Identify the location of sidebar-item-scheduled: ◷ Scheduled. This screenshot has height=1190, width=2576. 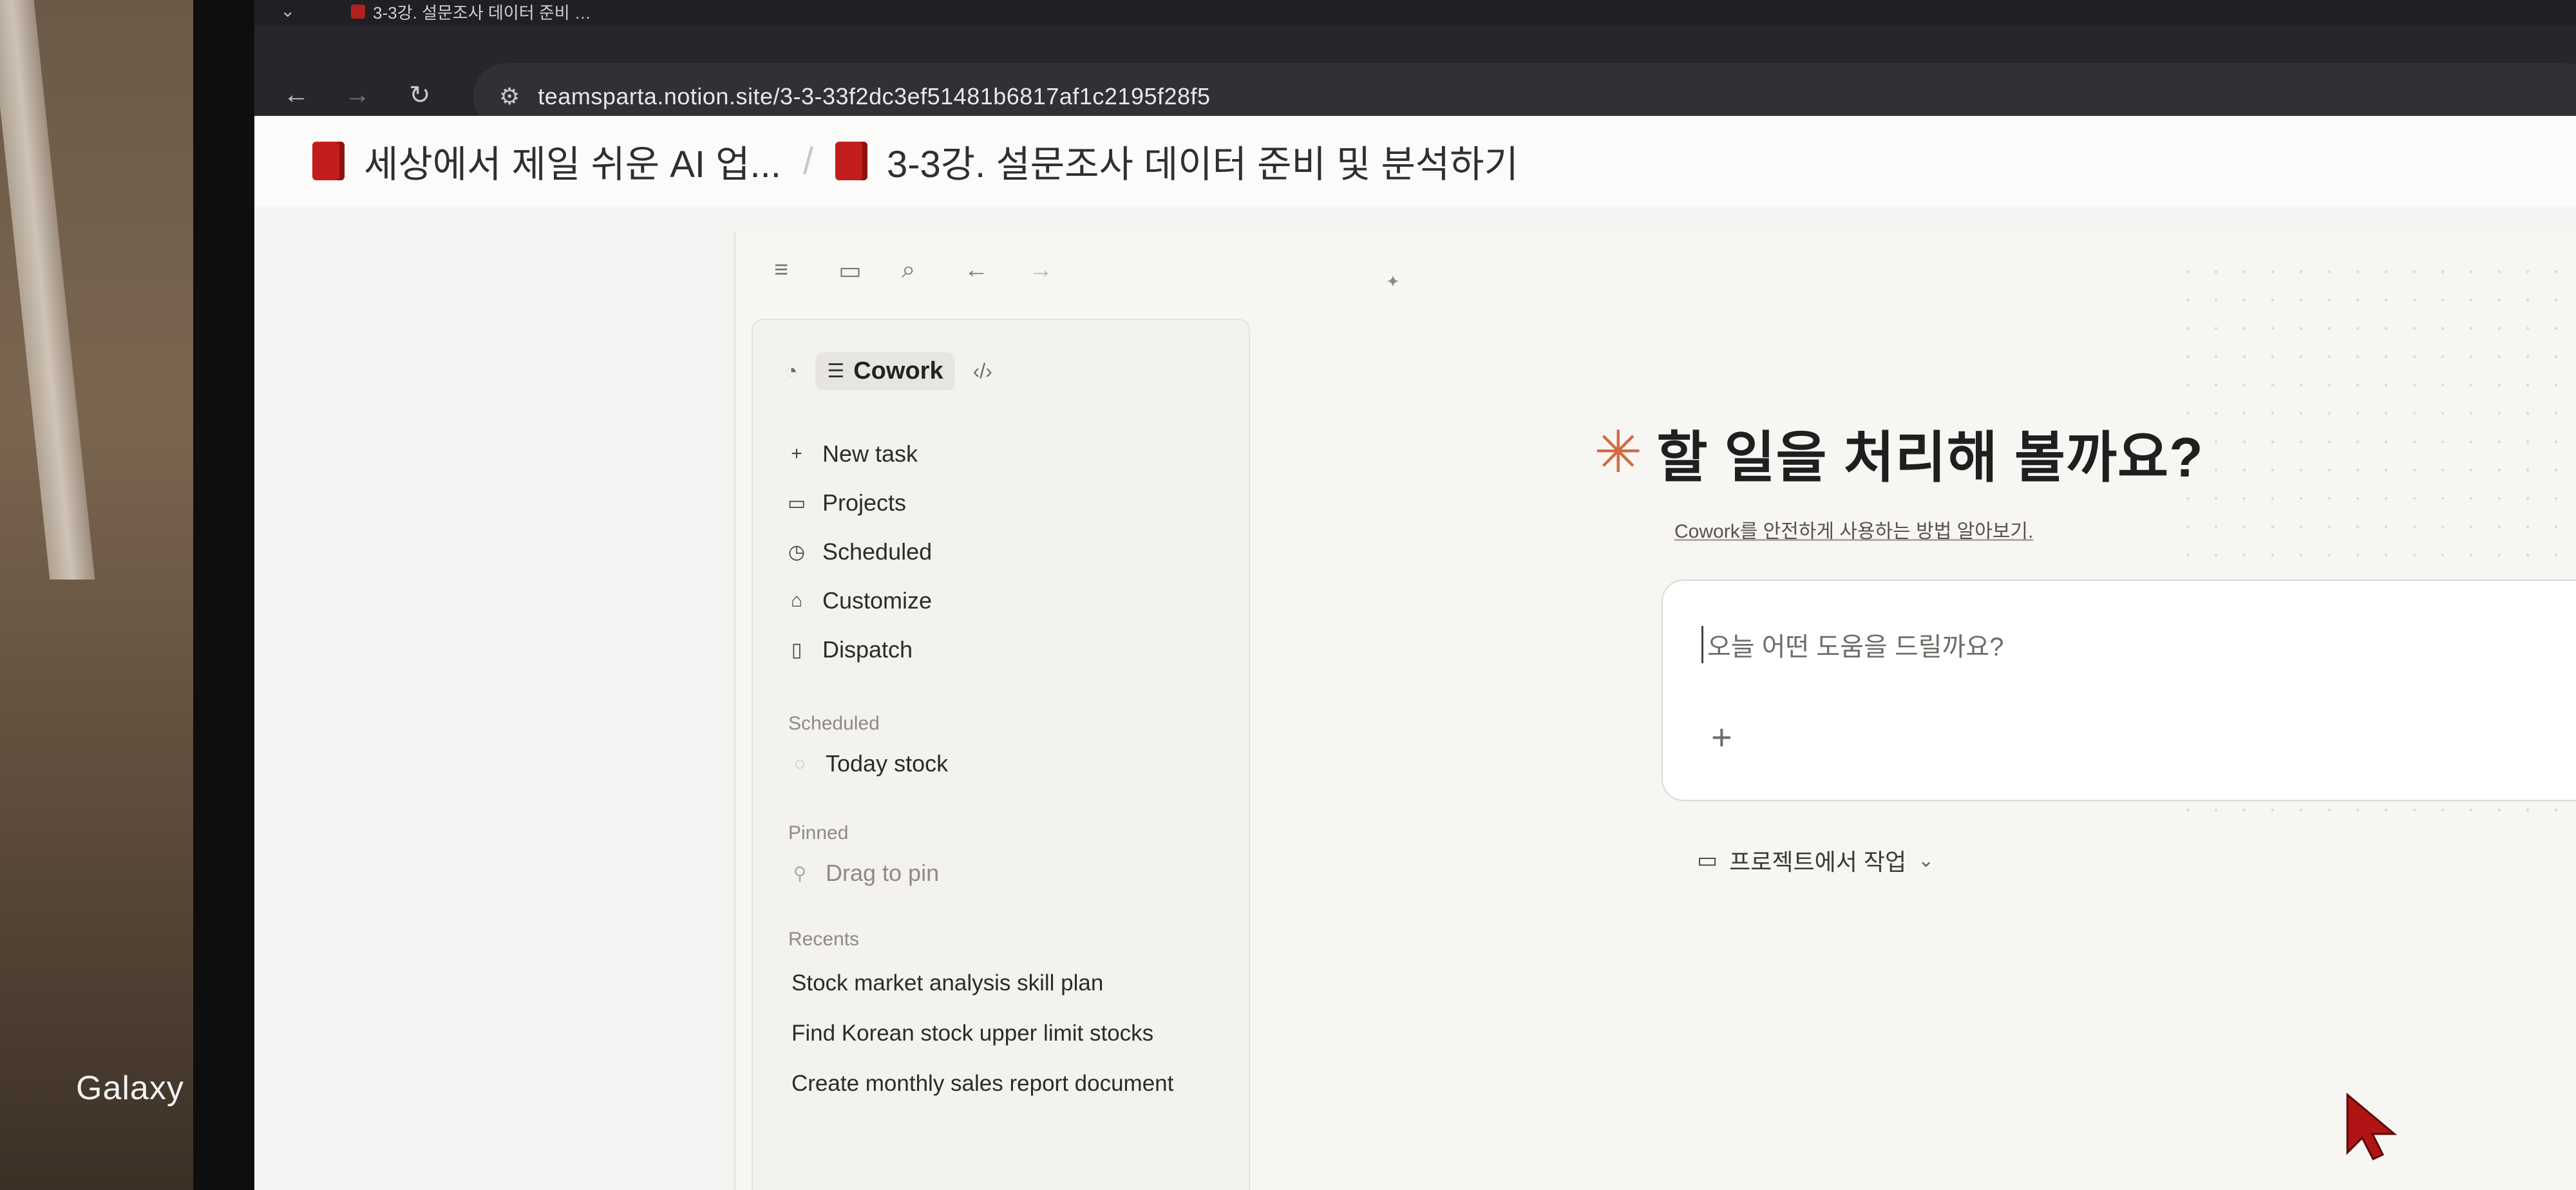
(858, 551).